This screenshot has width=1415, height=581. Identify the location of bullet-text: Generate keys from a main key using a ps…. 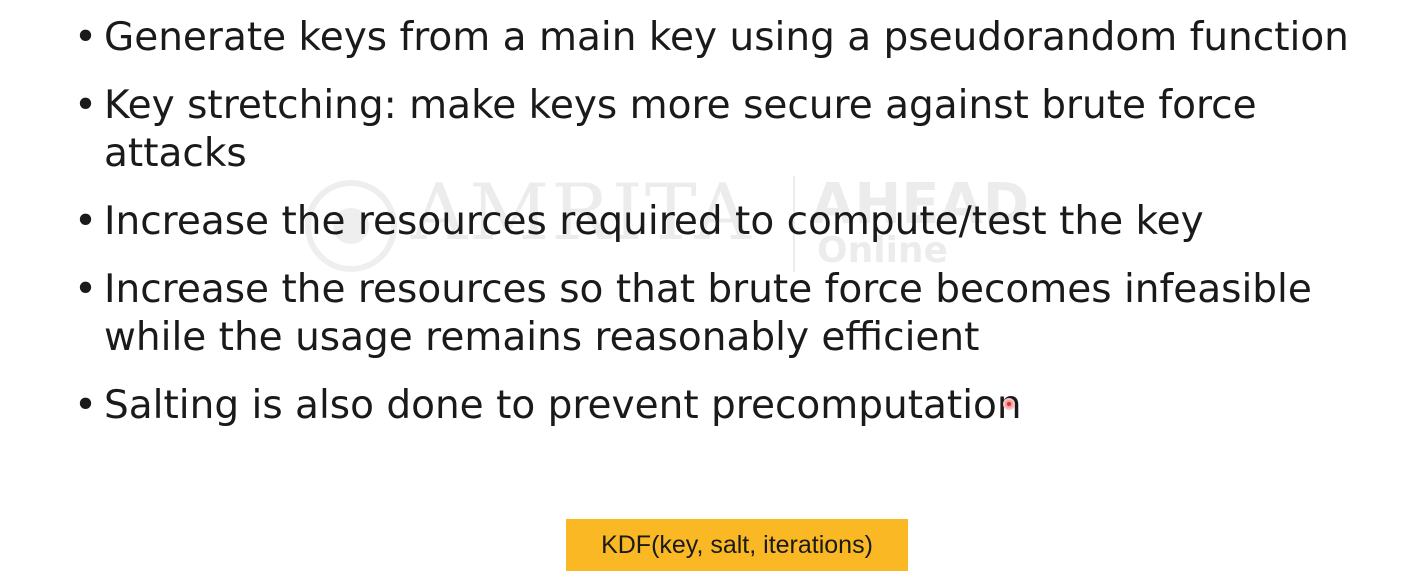
(726, 37).